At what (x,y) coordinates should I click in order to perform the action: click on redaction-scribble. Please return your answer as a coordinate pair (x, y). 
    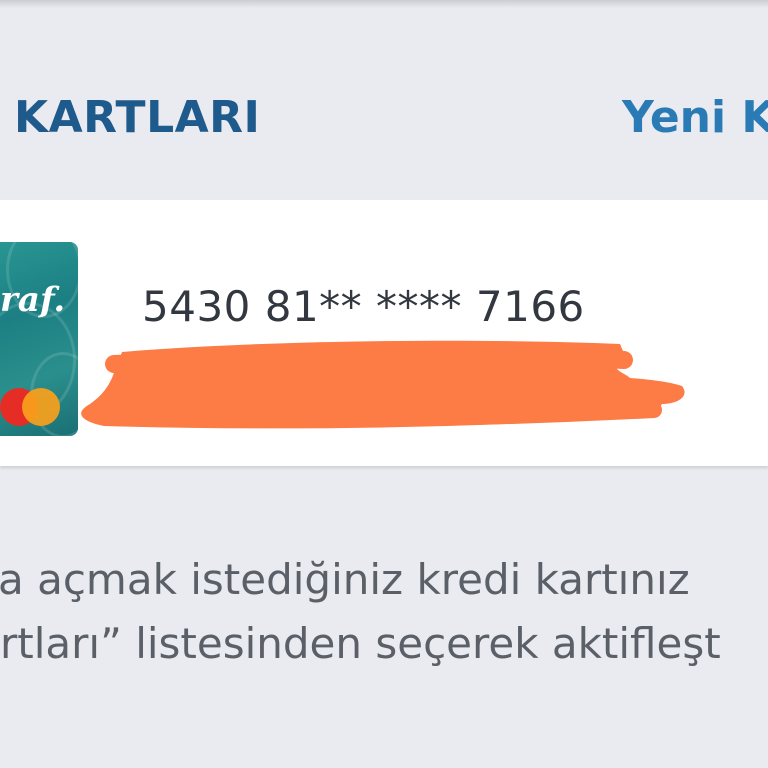
    Looking at the image, I should click on (383, 384).